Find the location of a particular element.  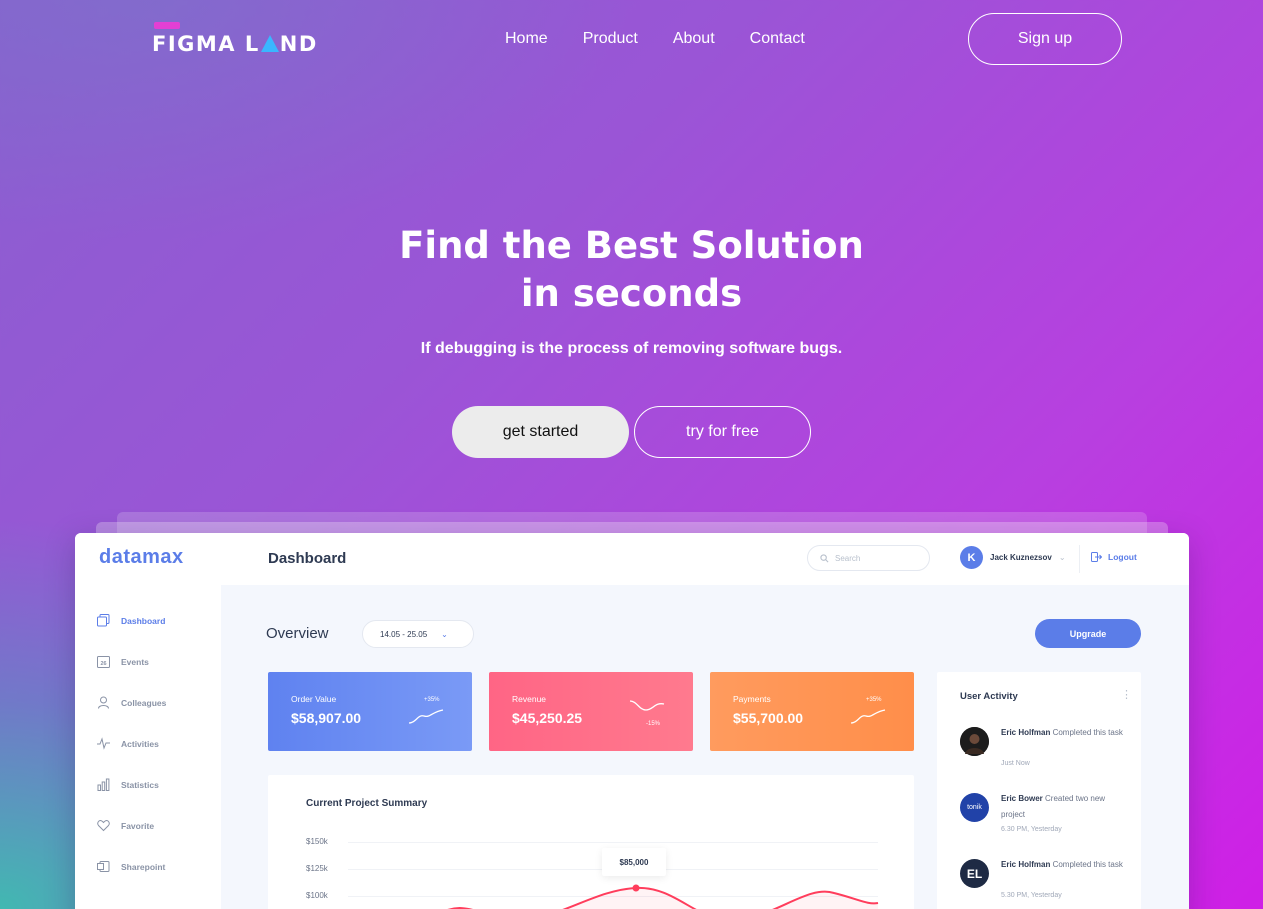

sidebar-item-events: 26 Events is located at coordinates (123, 661).